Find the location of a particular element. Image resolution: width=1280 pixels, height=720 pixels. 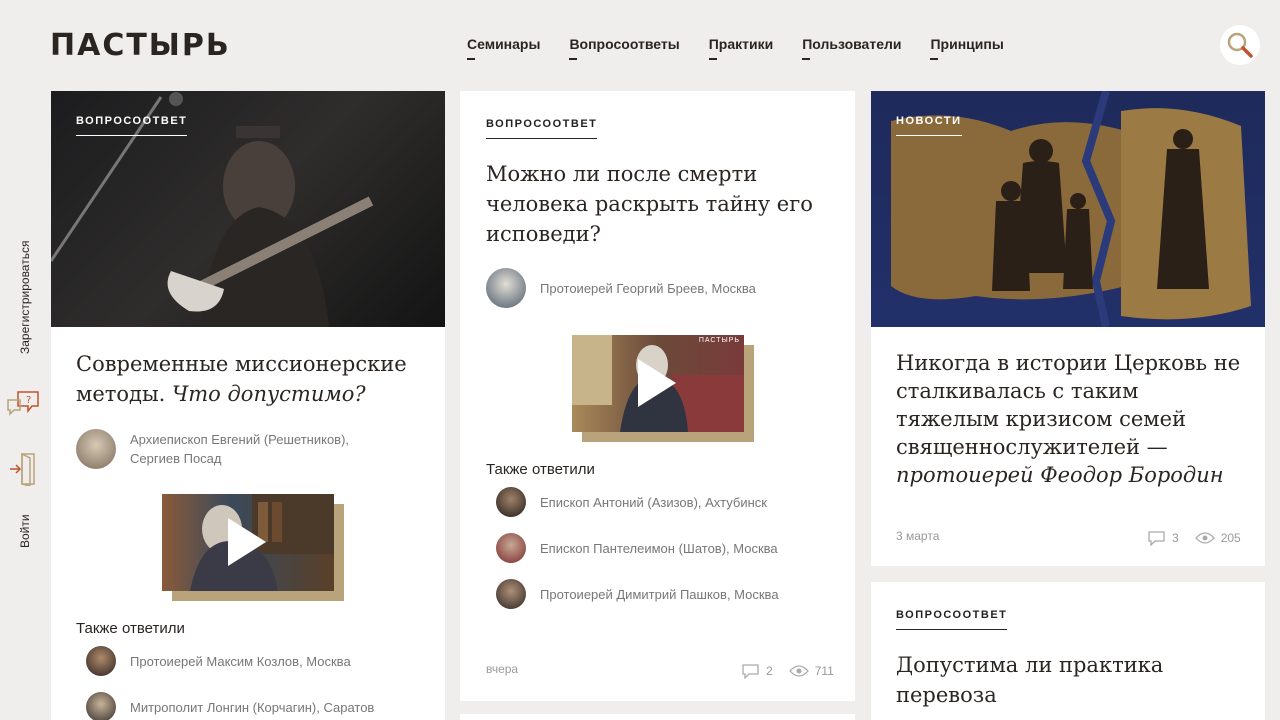

publish-date: вчера is located at coordinates (502, 669).